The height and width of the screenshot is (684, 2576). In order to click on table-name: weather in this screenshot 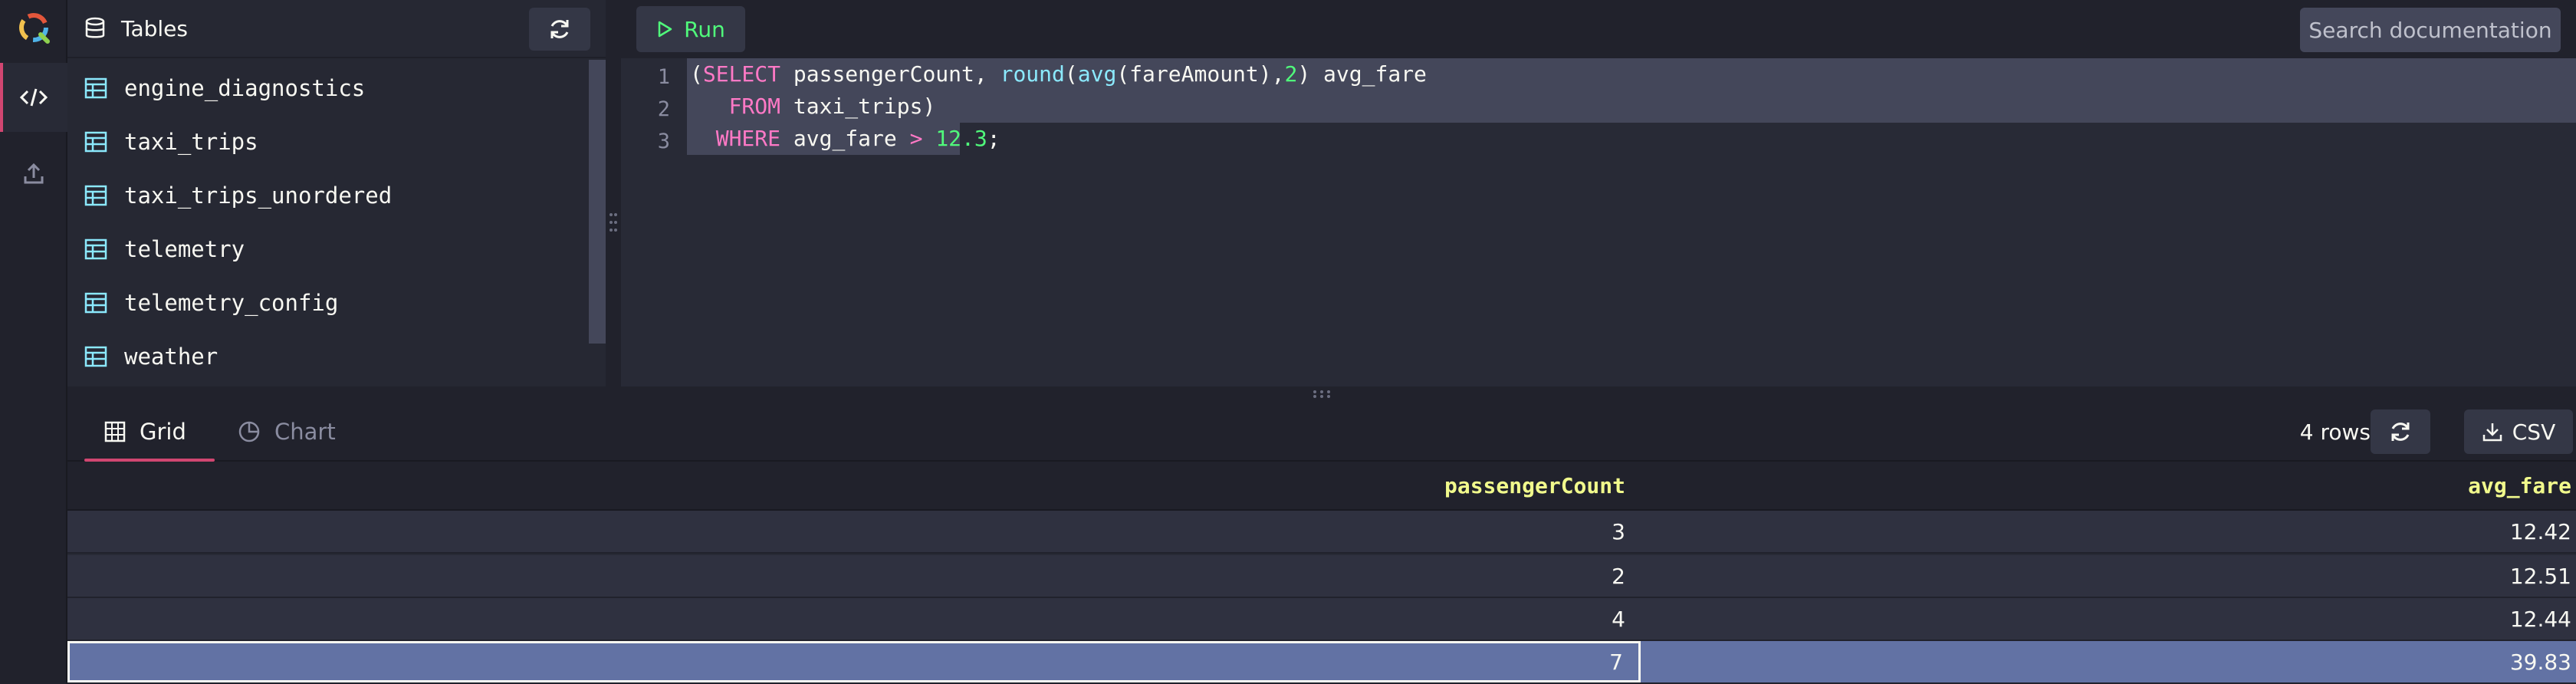, I will do `click(172, 357)`.